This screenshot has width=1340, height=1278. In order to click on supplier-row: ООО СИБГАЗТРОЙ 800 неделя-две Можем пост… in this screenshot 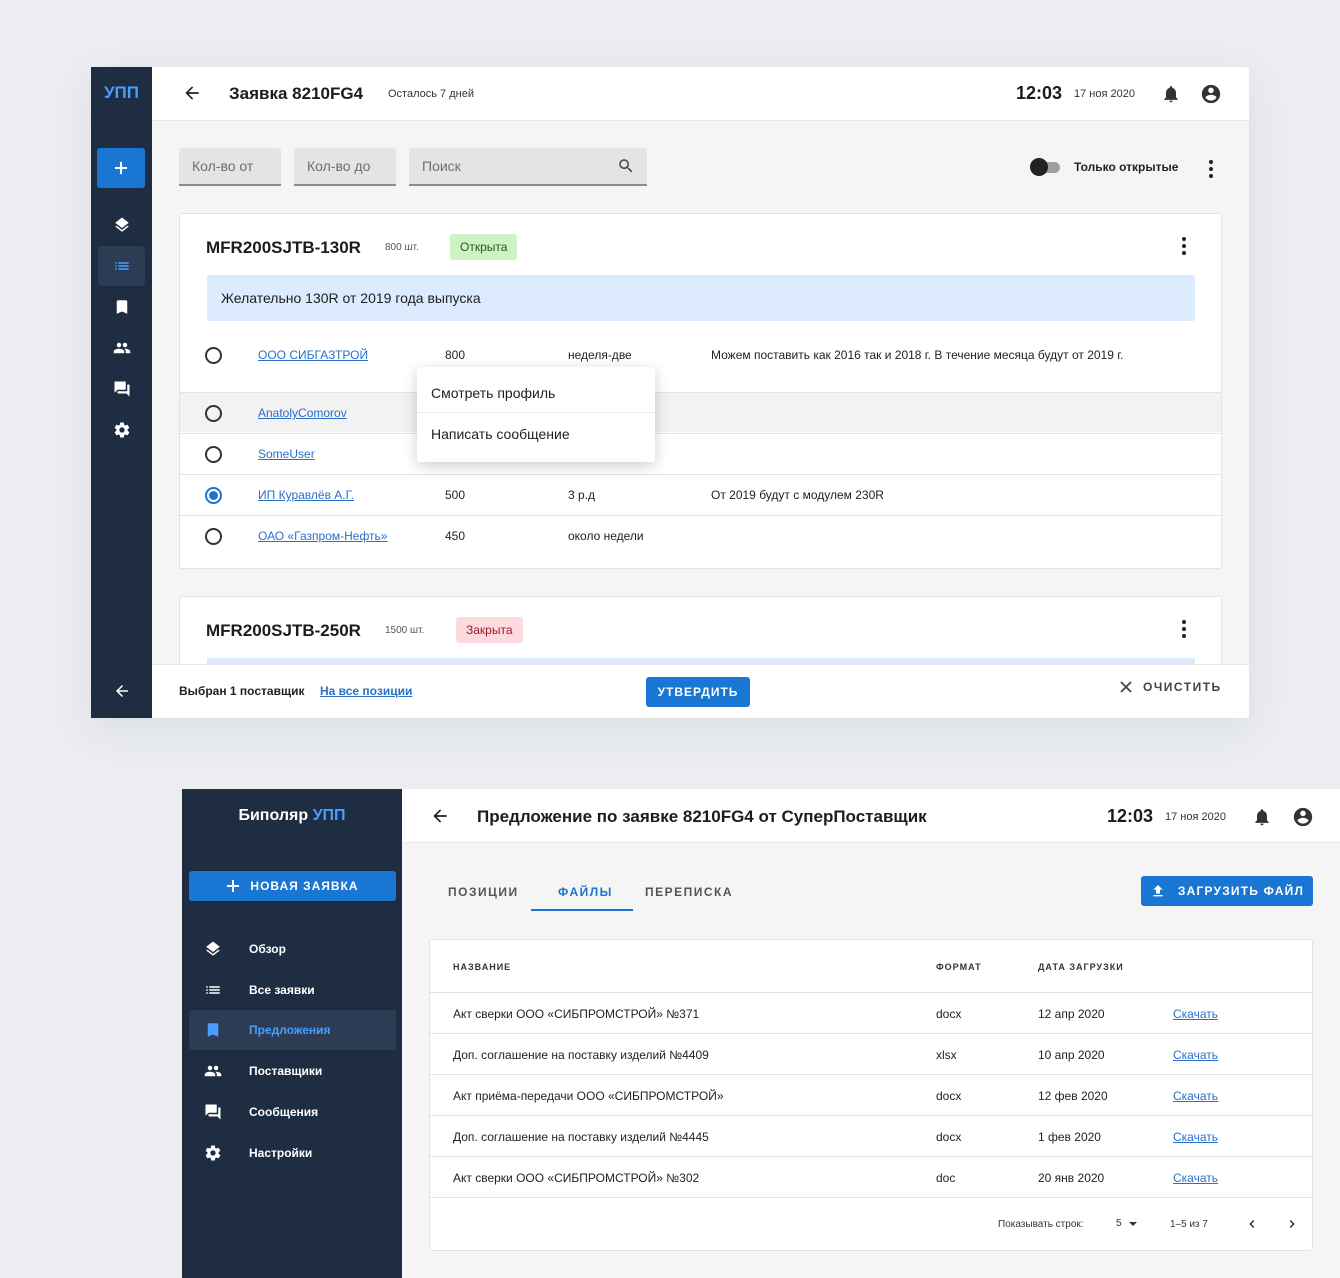, I will do `click(700, 355)`.